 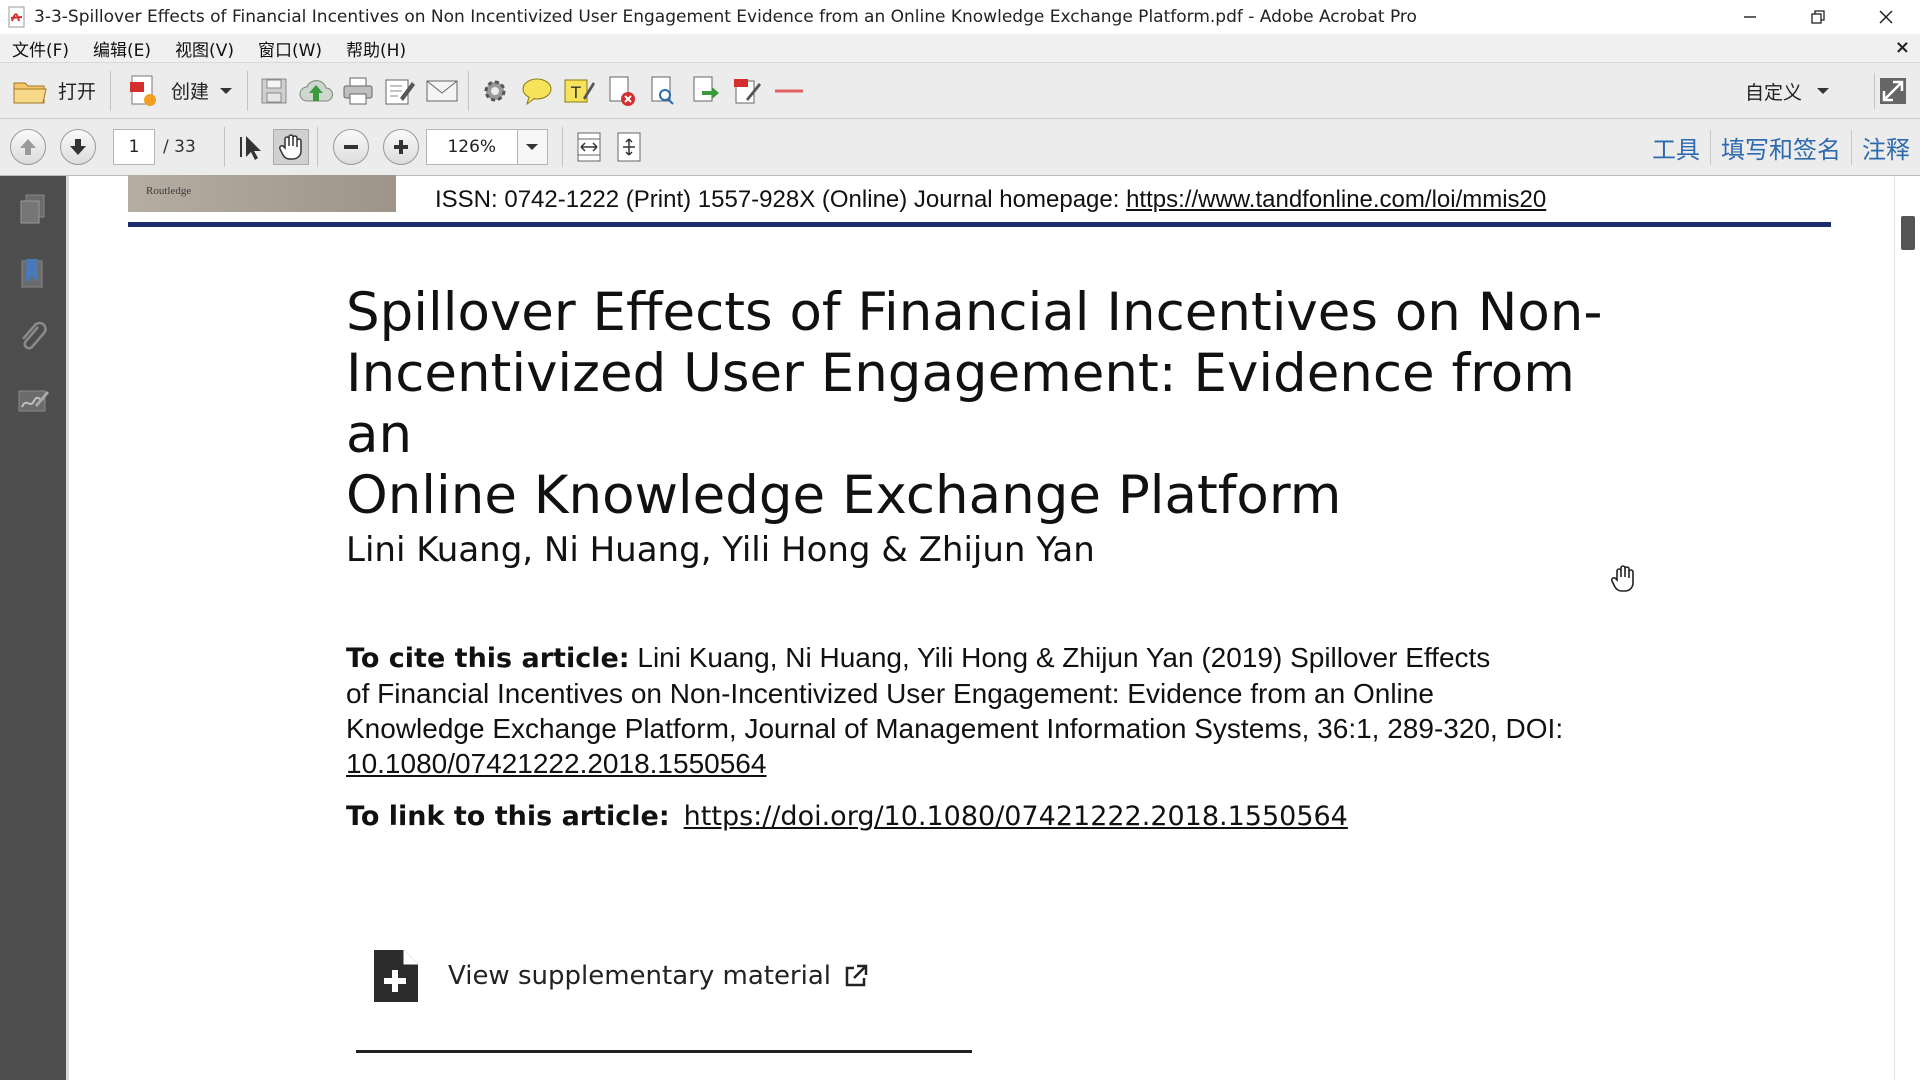 What do you see at coordinates (537, 91) in the screenshot?
I see `comment-icon` at bounding box center [537, 91].